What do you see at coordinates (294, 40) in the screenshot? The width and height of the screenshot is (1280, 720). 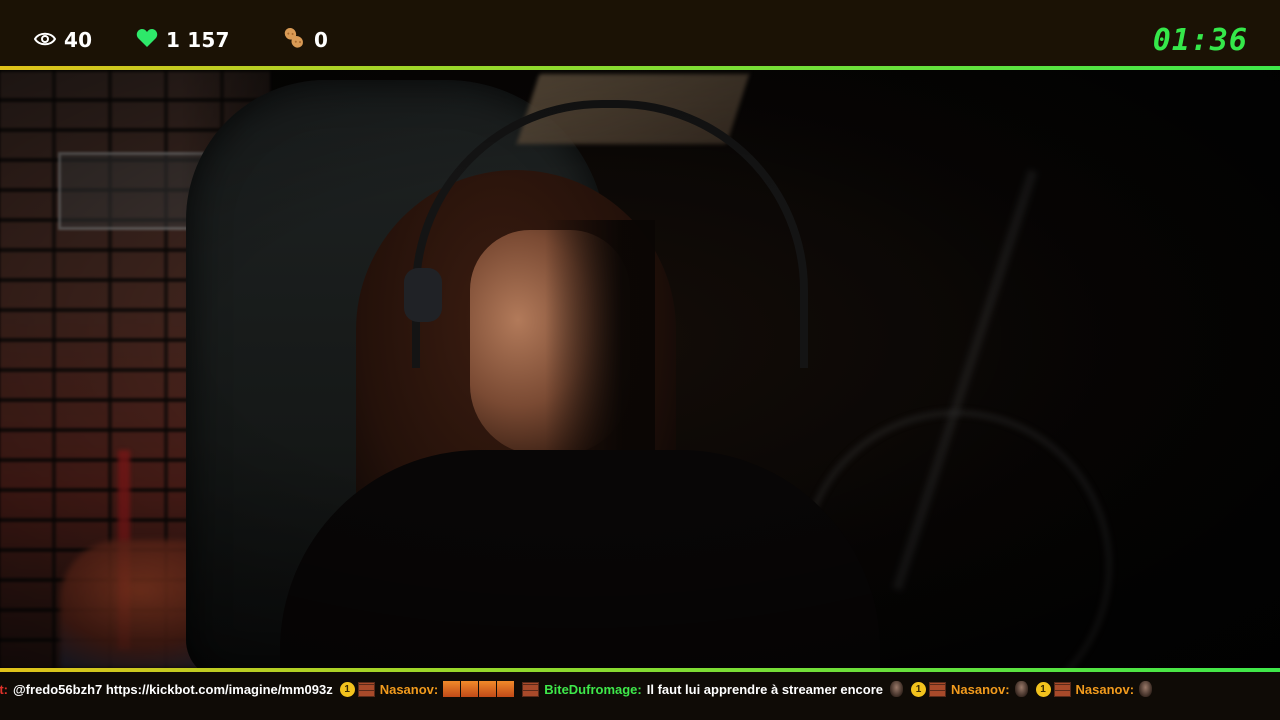 I see `peanut-icon` at bounding box center [294, 40].